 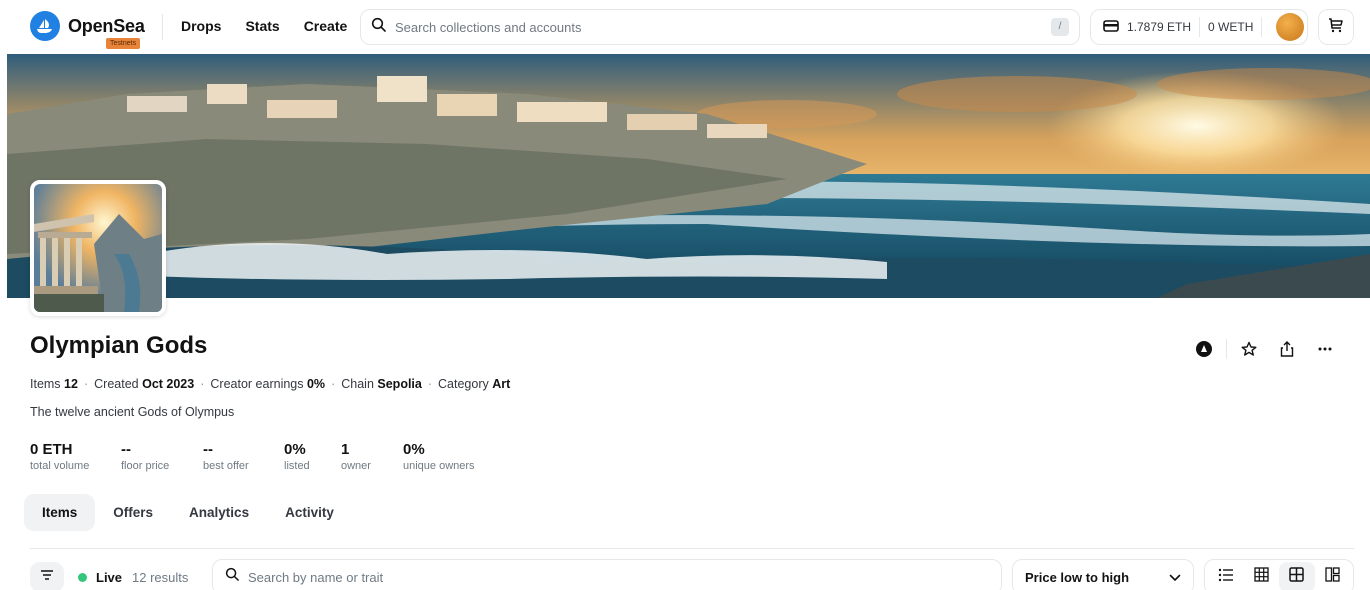 What do you see at coordinates (71, 384) in the screenshot?
I see `meta-items-value: 12` at bounding box center [71, 384].